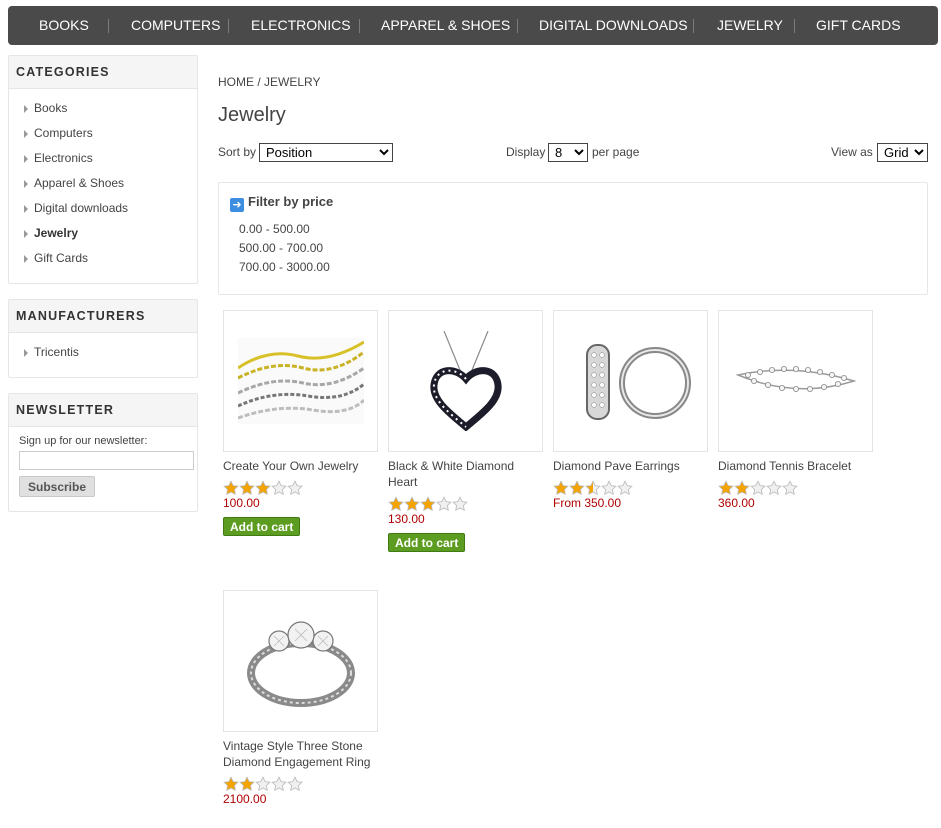 The width and height of the screenshot is (941, 828). I want to click on top-menu-books: BOOKS, so click(64, 25).